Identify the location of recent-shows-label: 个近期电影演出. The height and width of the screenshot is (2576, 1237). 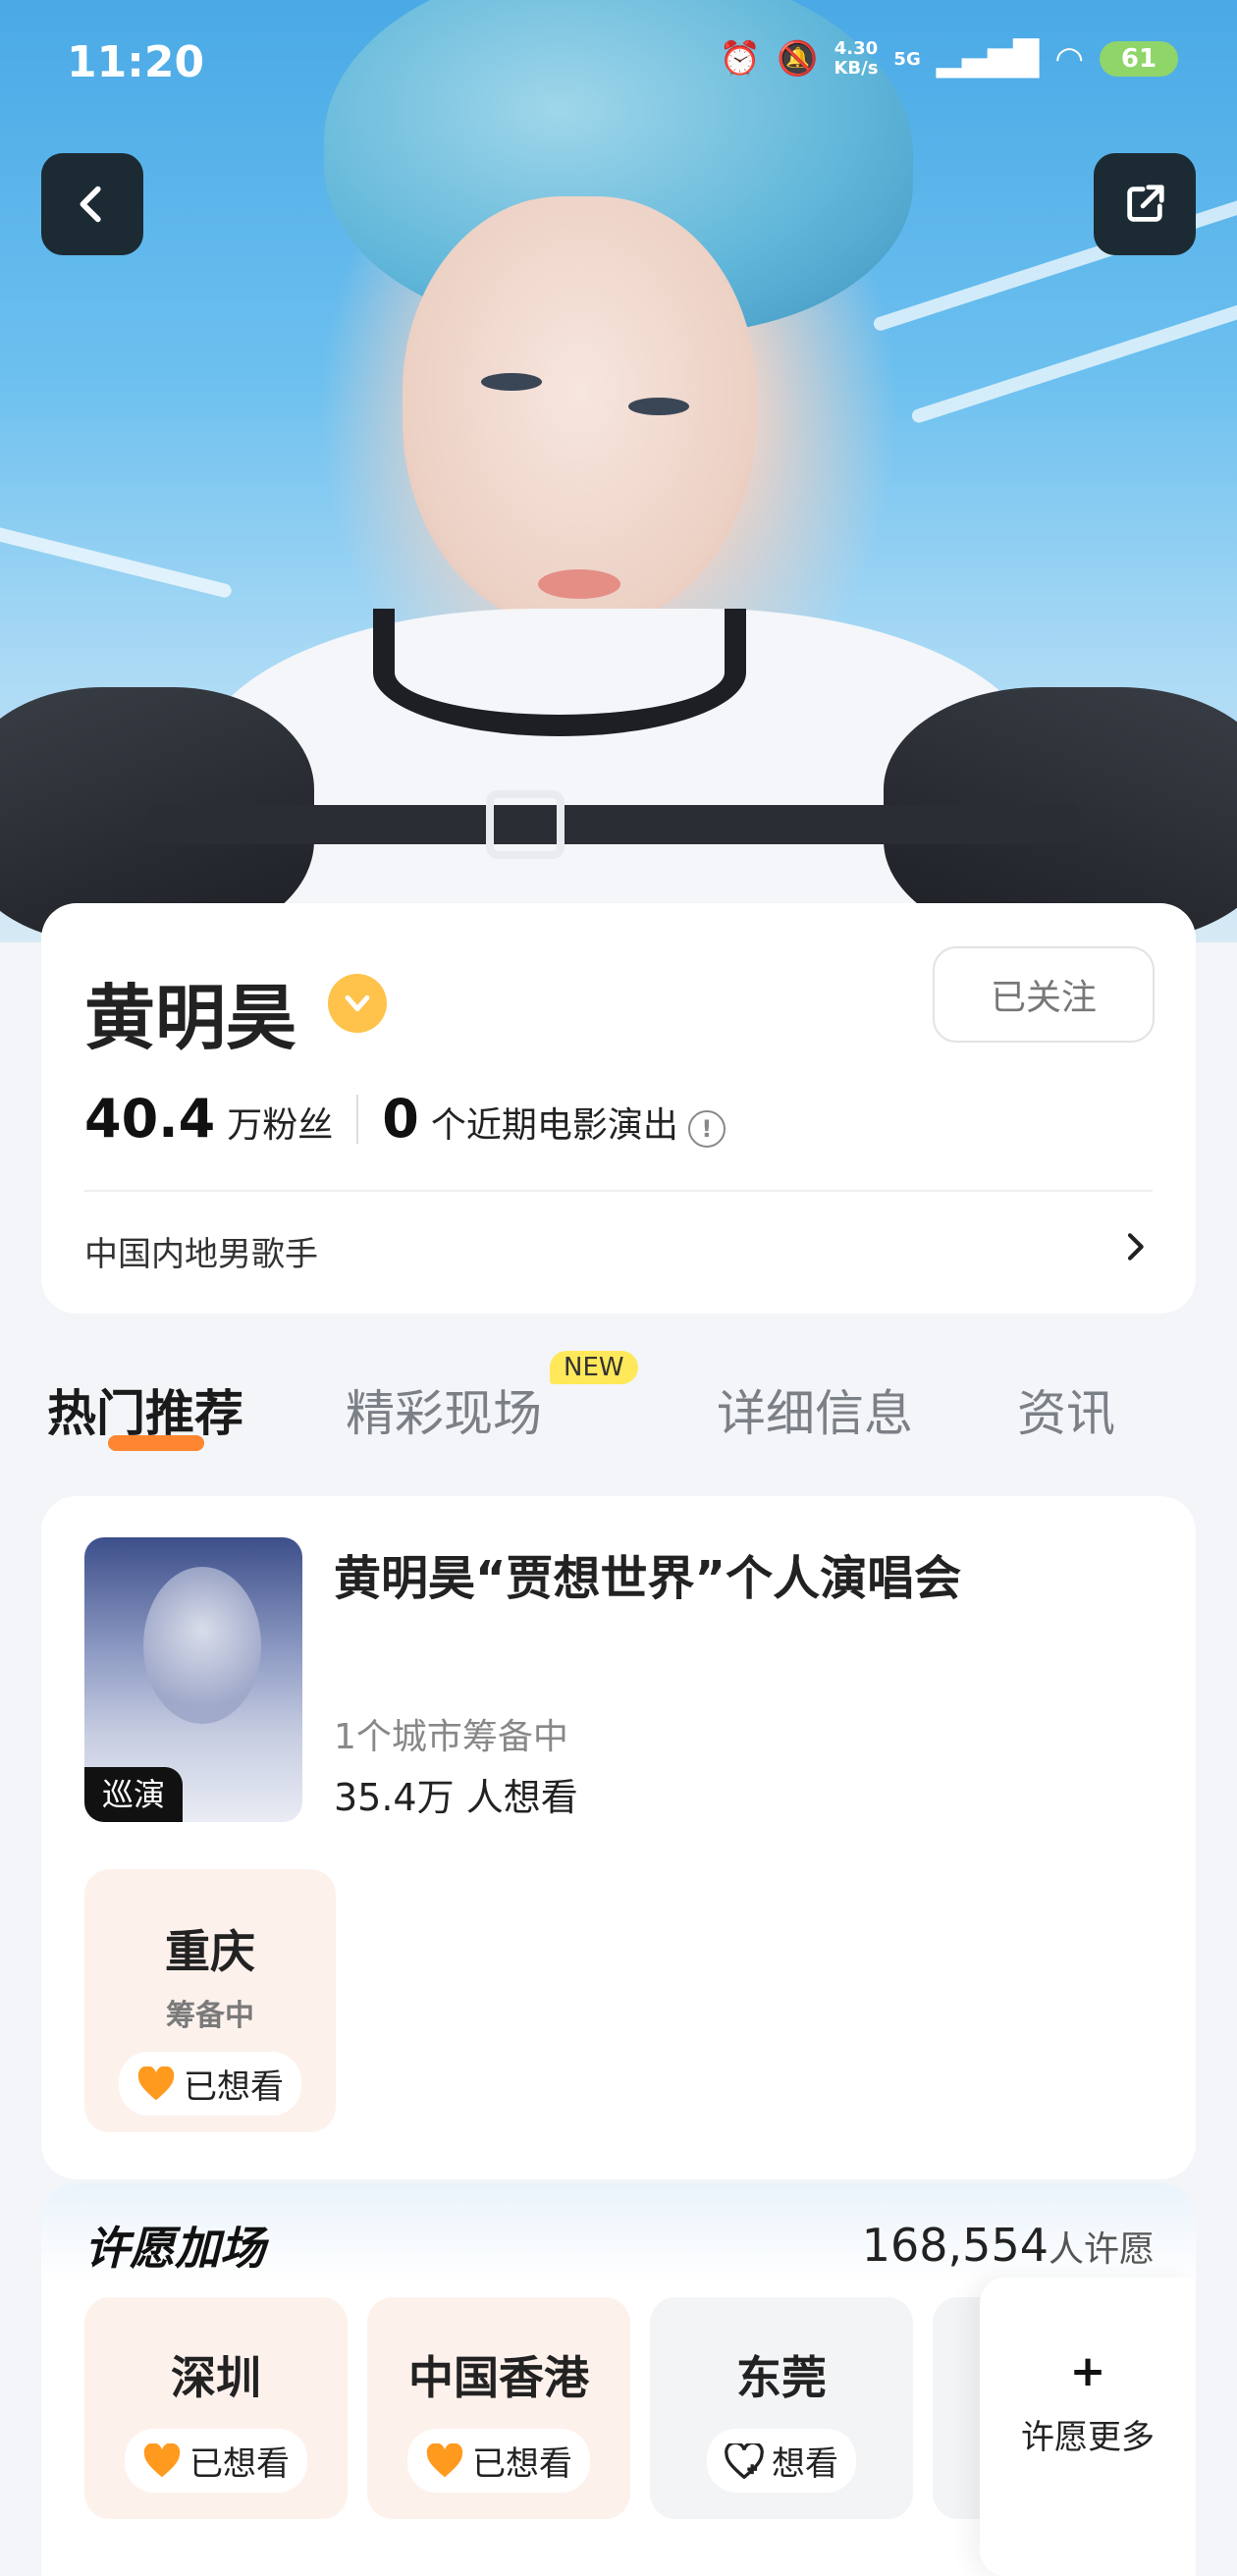
(554, 1125).